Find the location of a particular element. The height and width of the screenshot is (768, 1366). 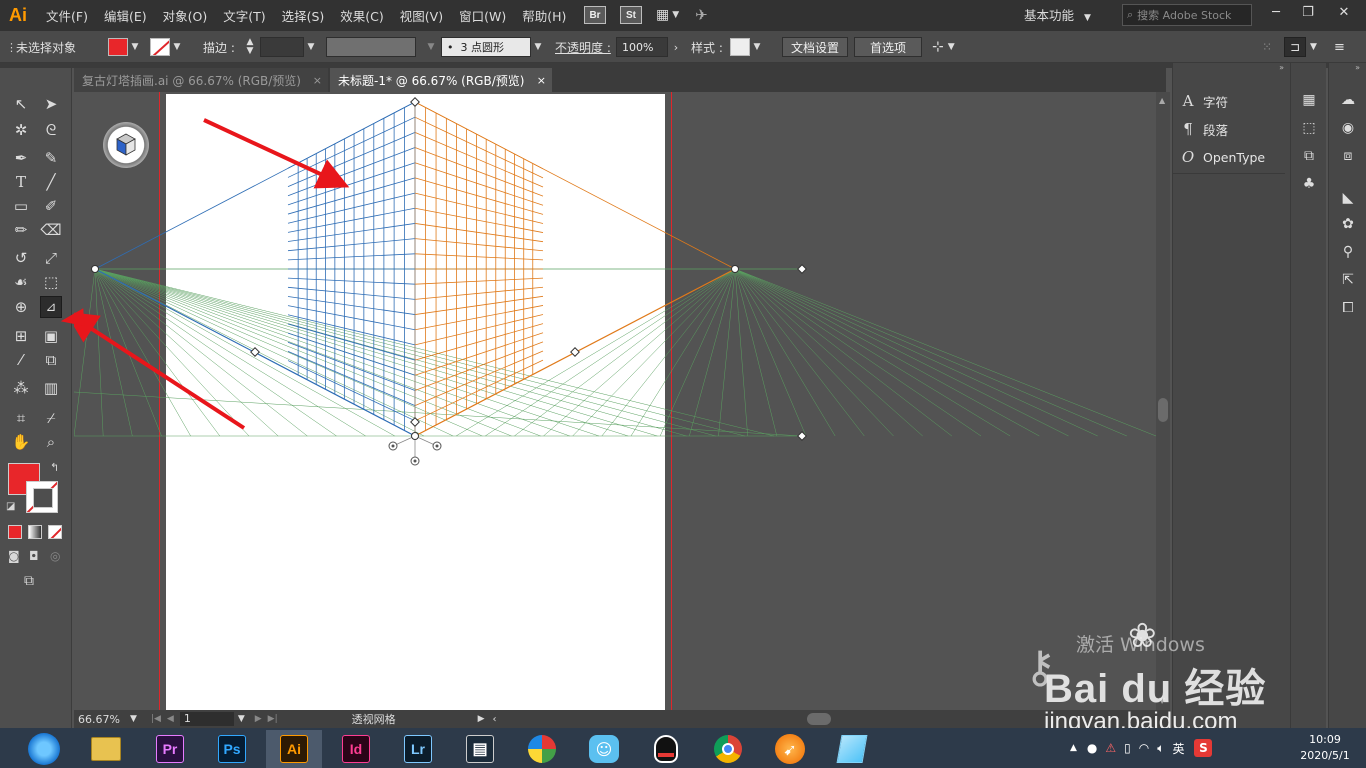

color-mode-button is located at coordinates (15, 532).